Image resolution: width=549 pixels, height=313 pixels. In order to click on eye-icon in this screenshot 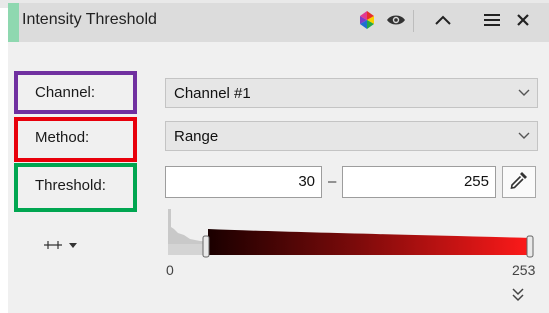, I will do `click(396, 20)`.